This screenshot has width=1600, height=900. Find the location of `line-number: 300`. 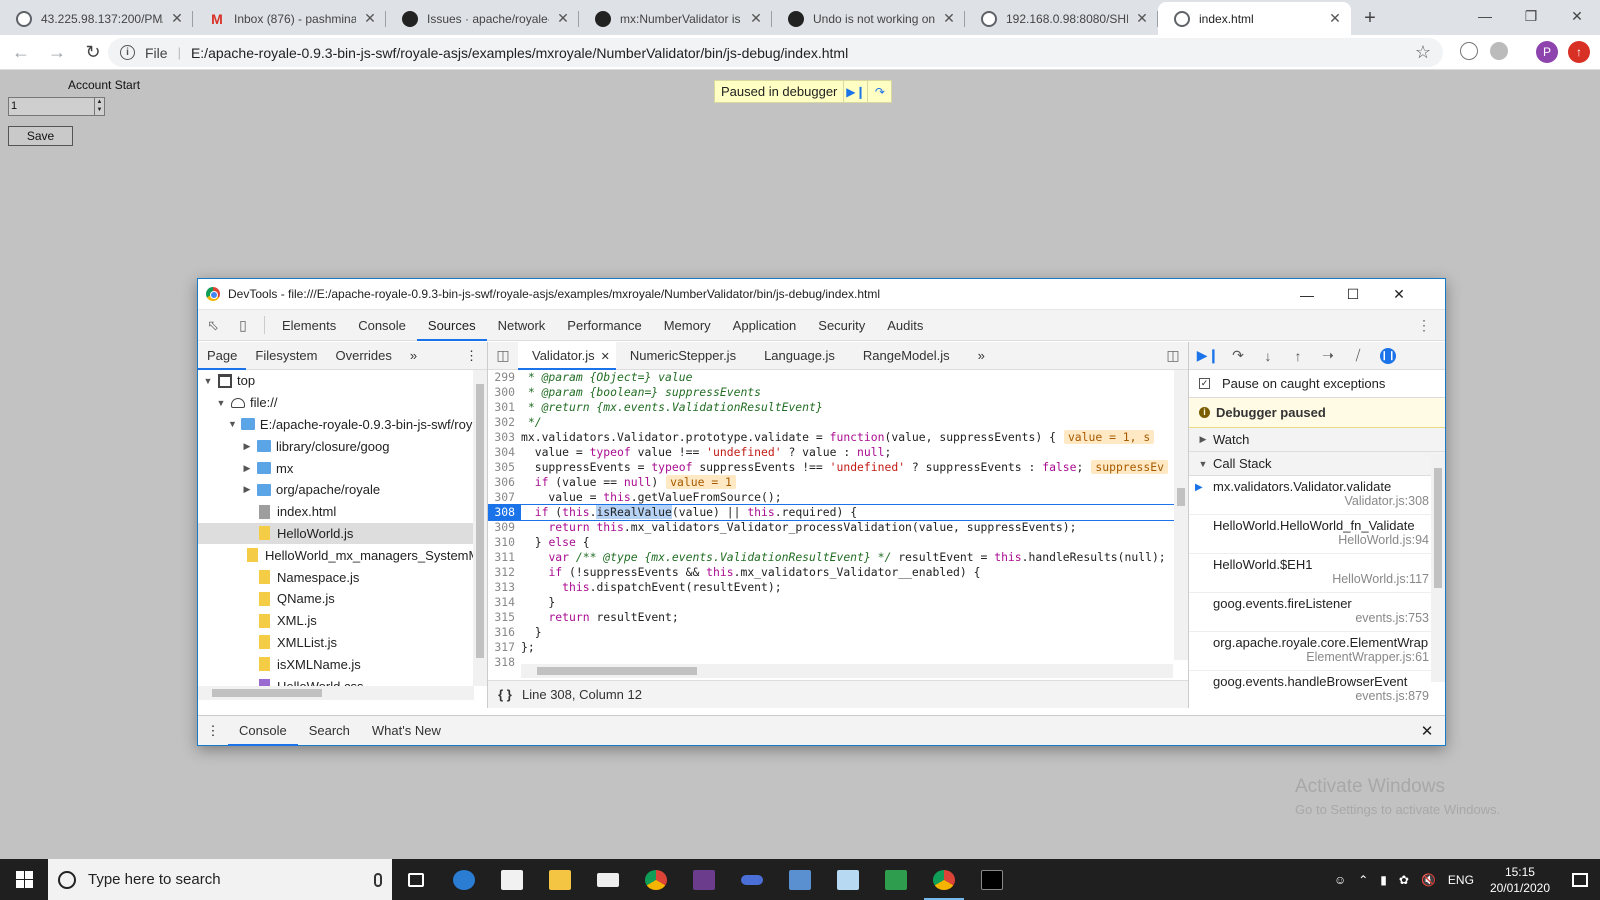

line-number: 300 is located at coordinates (504, 392).